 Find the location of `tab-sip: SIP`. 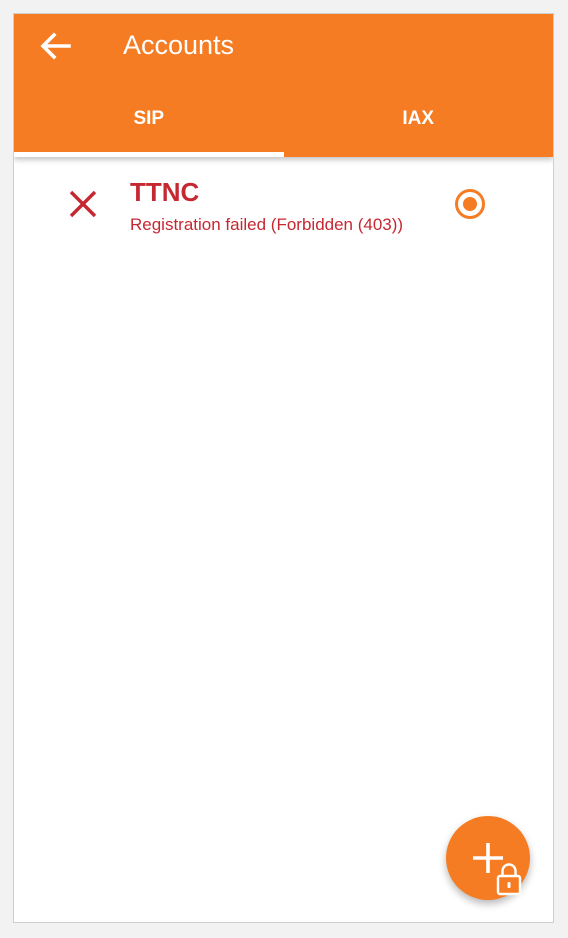

tab-sip: SIP is located at coordinates (149, 122).